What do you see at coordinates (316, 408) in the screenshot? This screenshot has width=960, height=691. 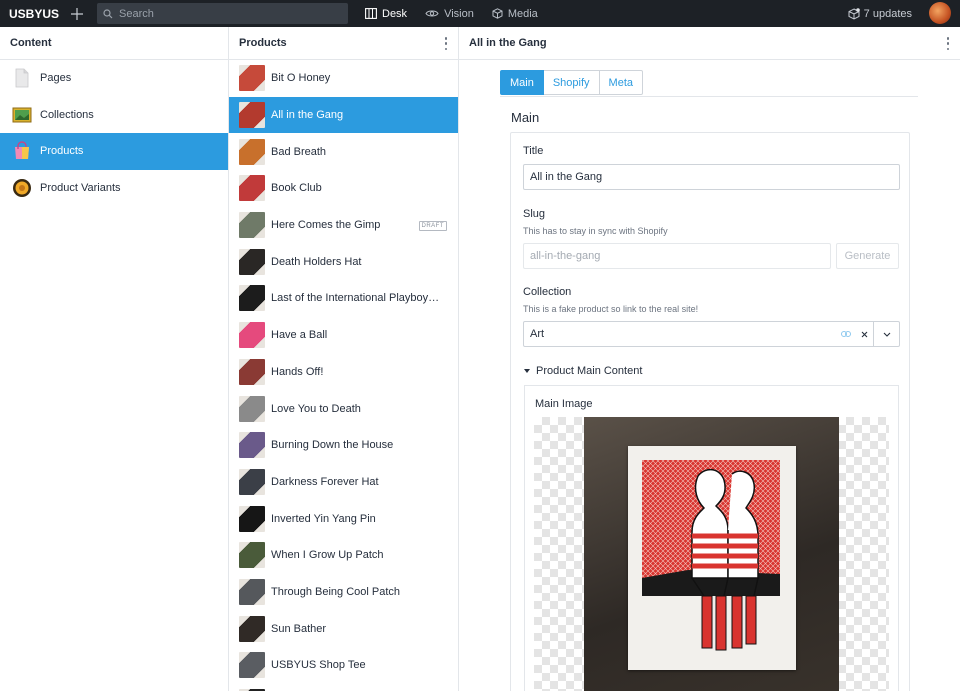 I see `product-list-item-label: Love You to Death` at bounding box center [316, 408].